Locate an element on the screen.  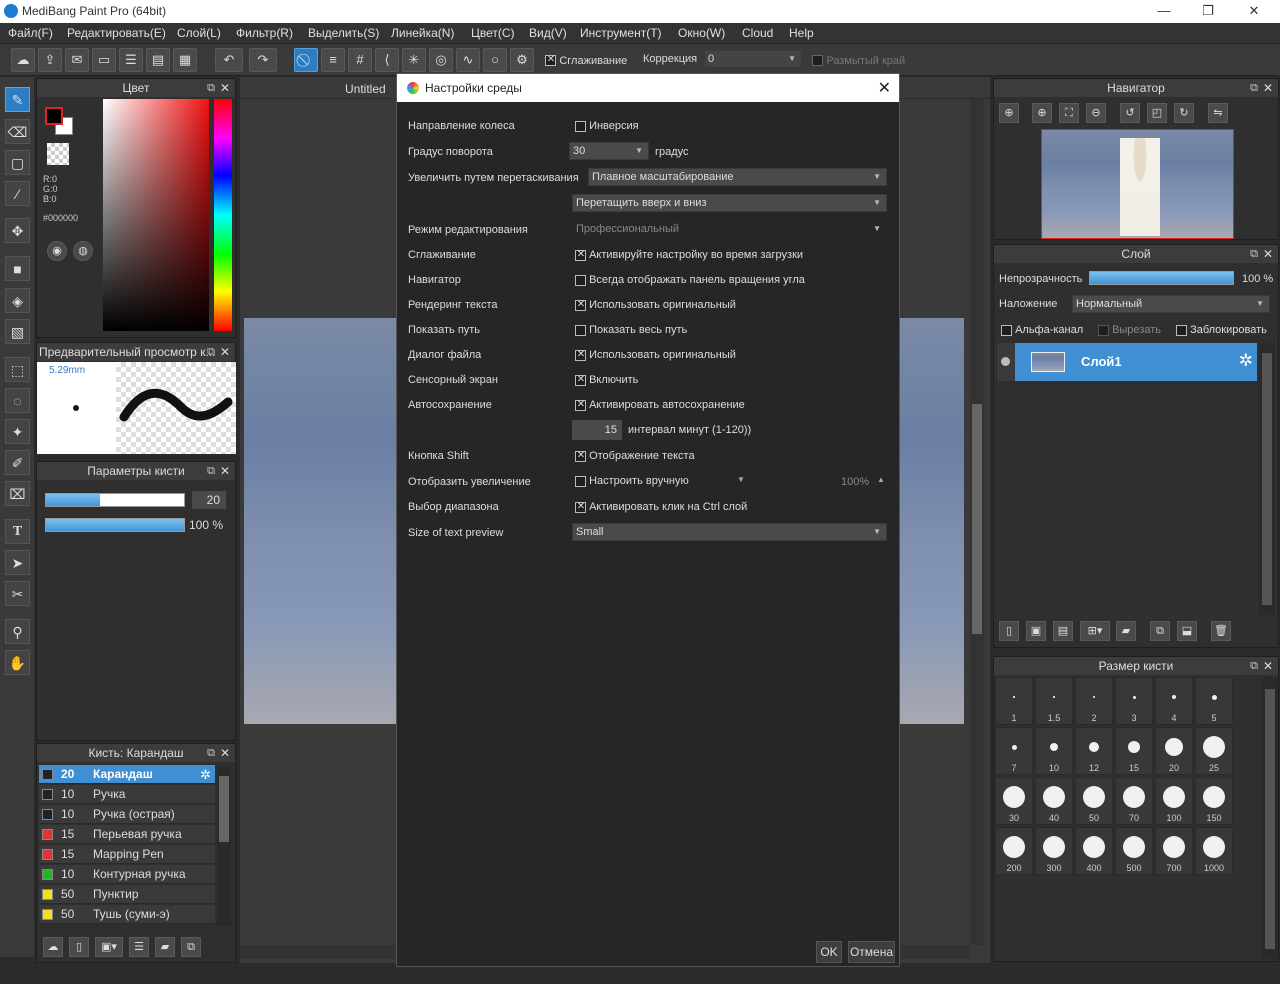
brush-list-item: 50 Пунктир is located at coordinates (127, 894).